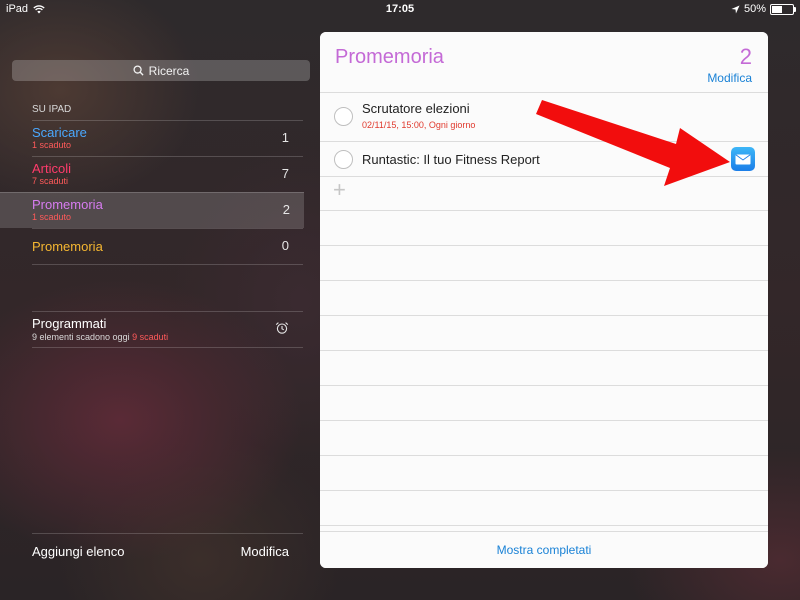 This screenshot has width=800, height=600. What do you see at coordinates (152, 210) in the screenshot?
I see `list-item-promemoria-selected: Promemoria 1 scaduto 2` at bounding box center [152, 210].